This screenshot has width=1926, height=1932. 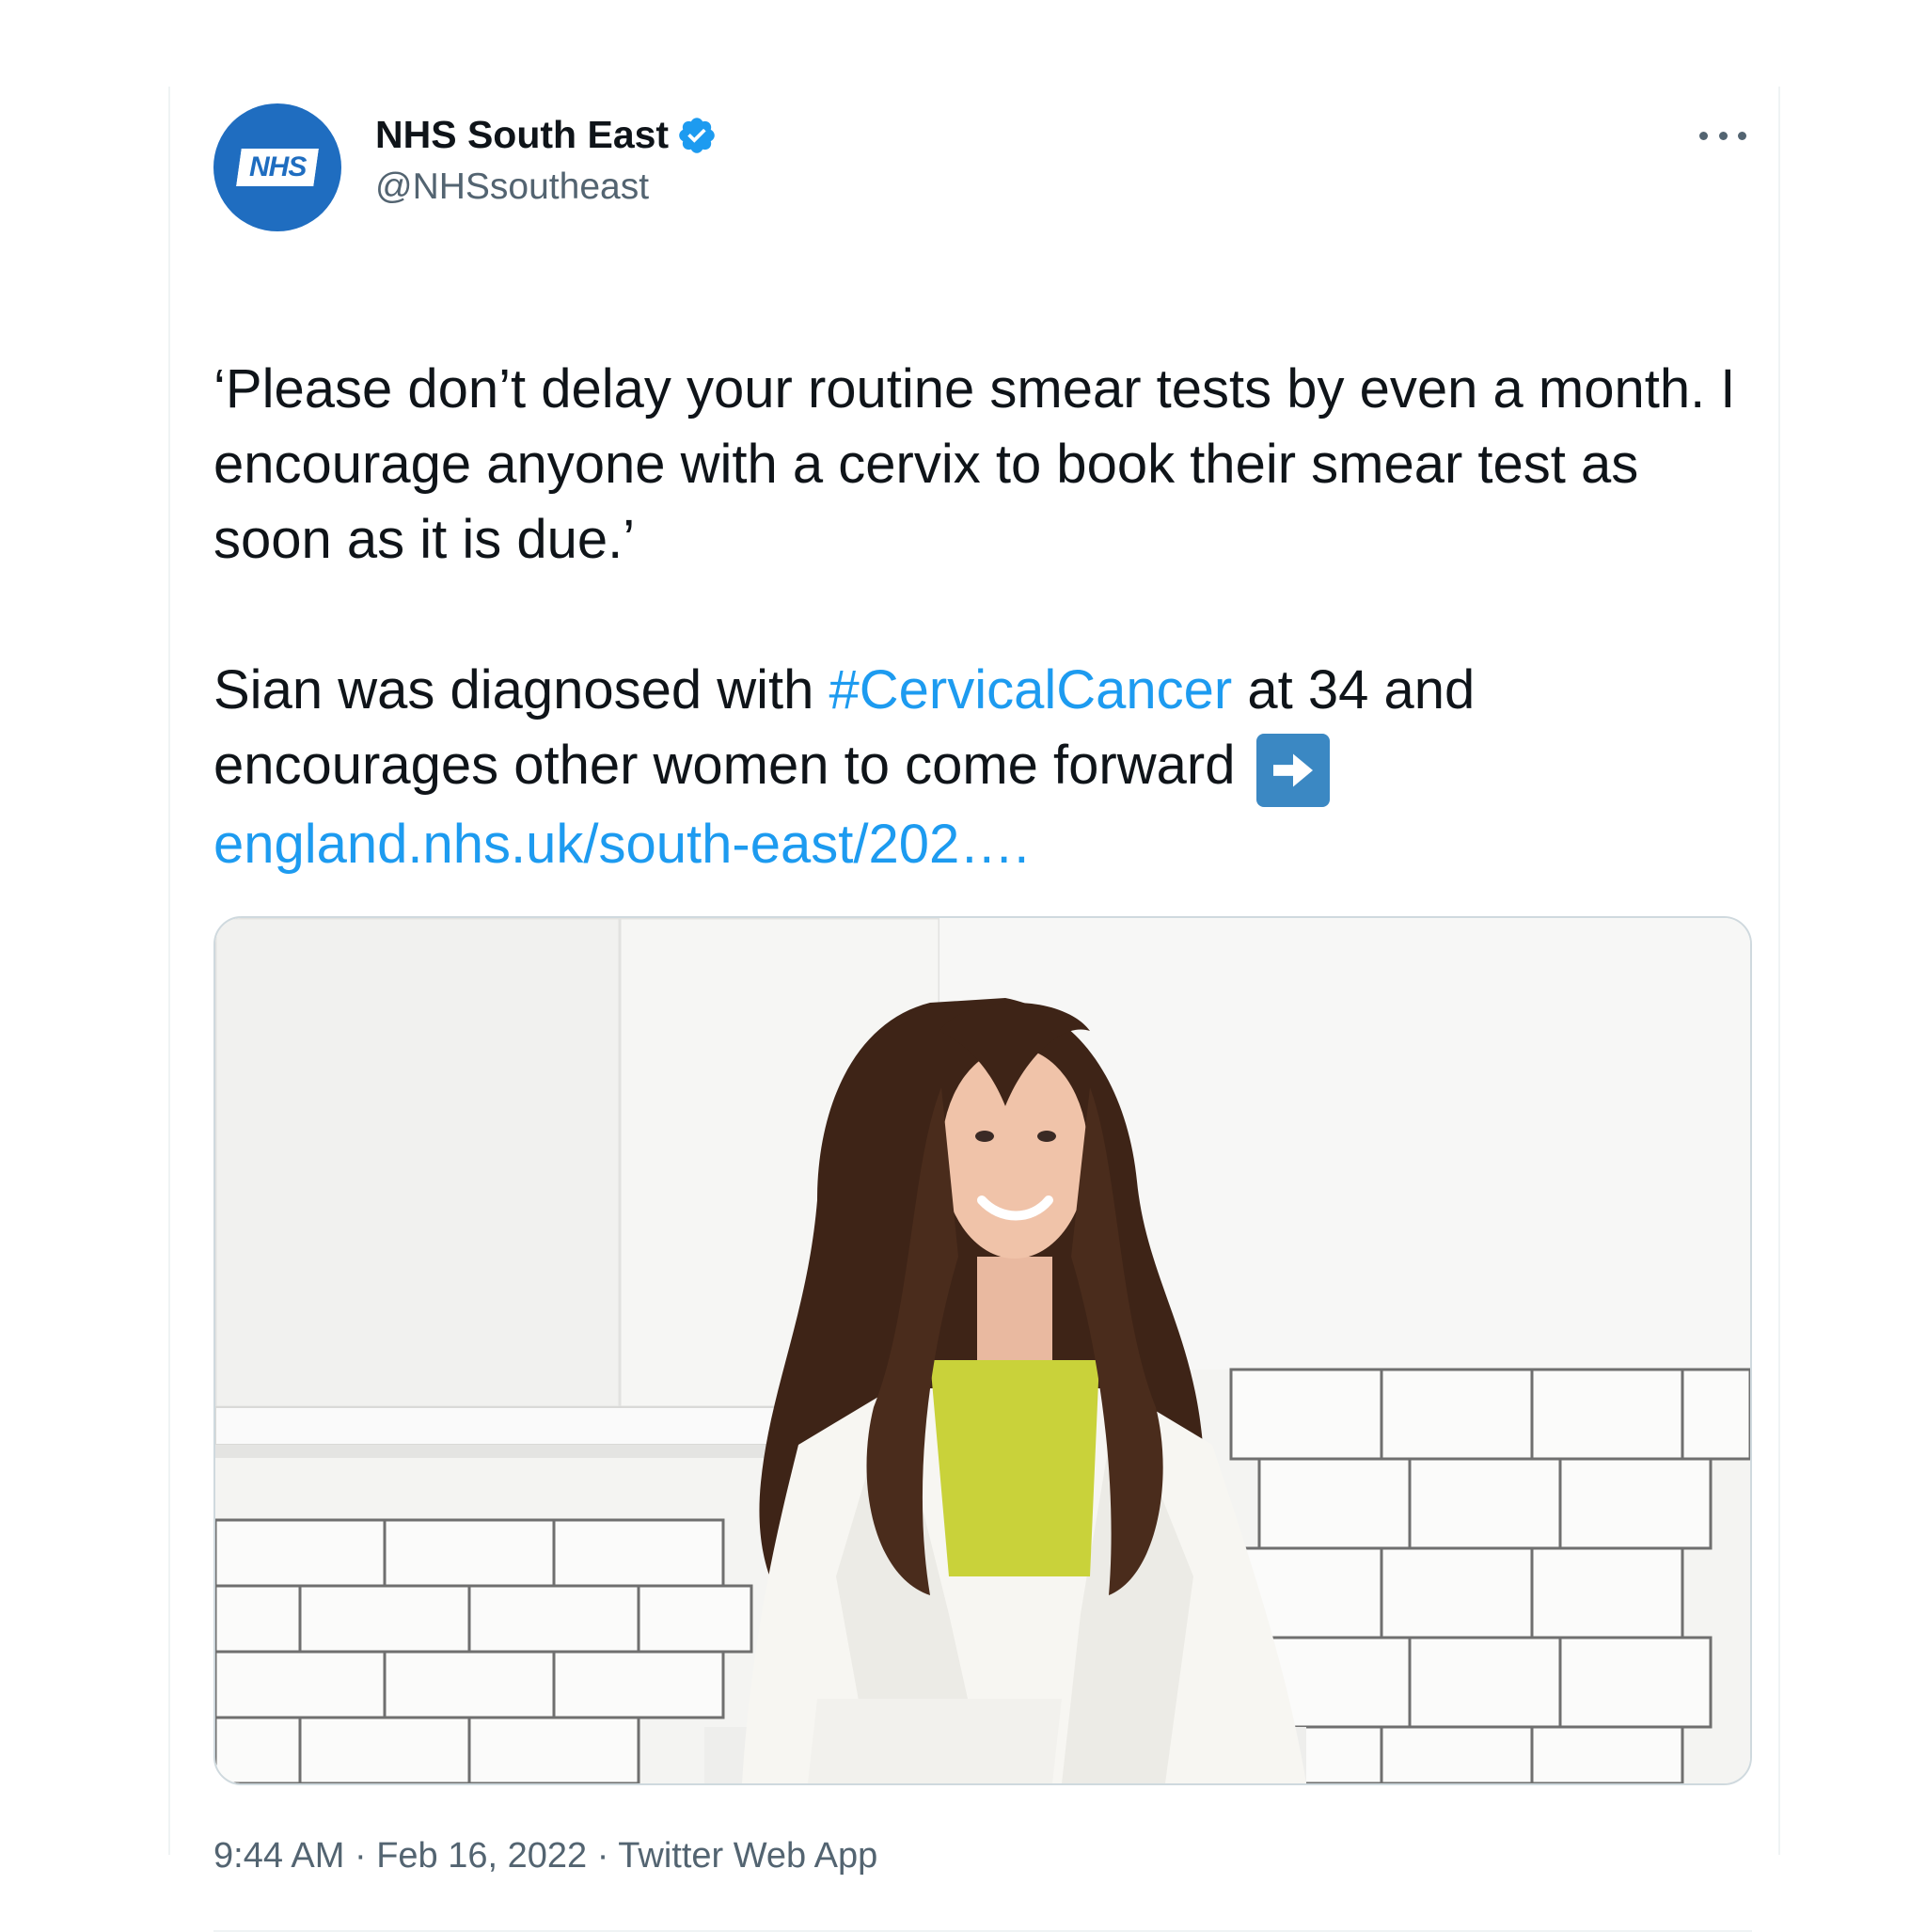 I want to click on tweet-date: Feb 16, 2022, so click(x=481, y=1856).